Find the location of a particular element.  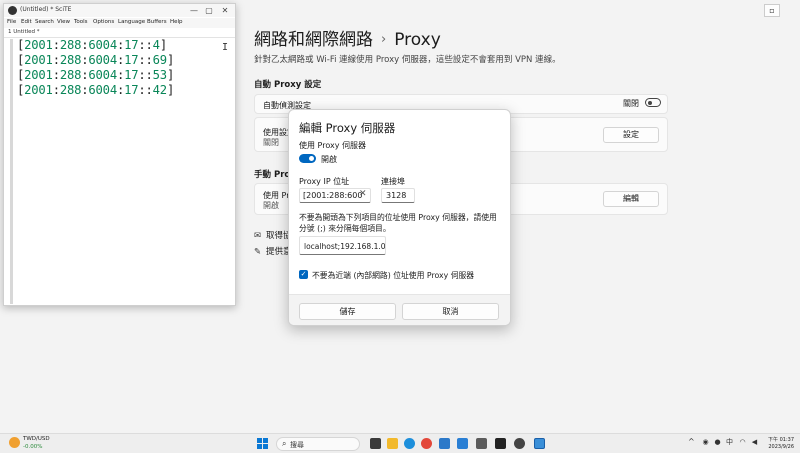

close-button: ✕ is located at coordinates (225, 10).